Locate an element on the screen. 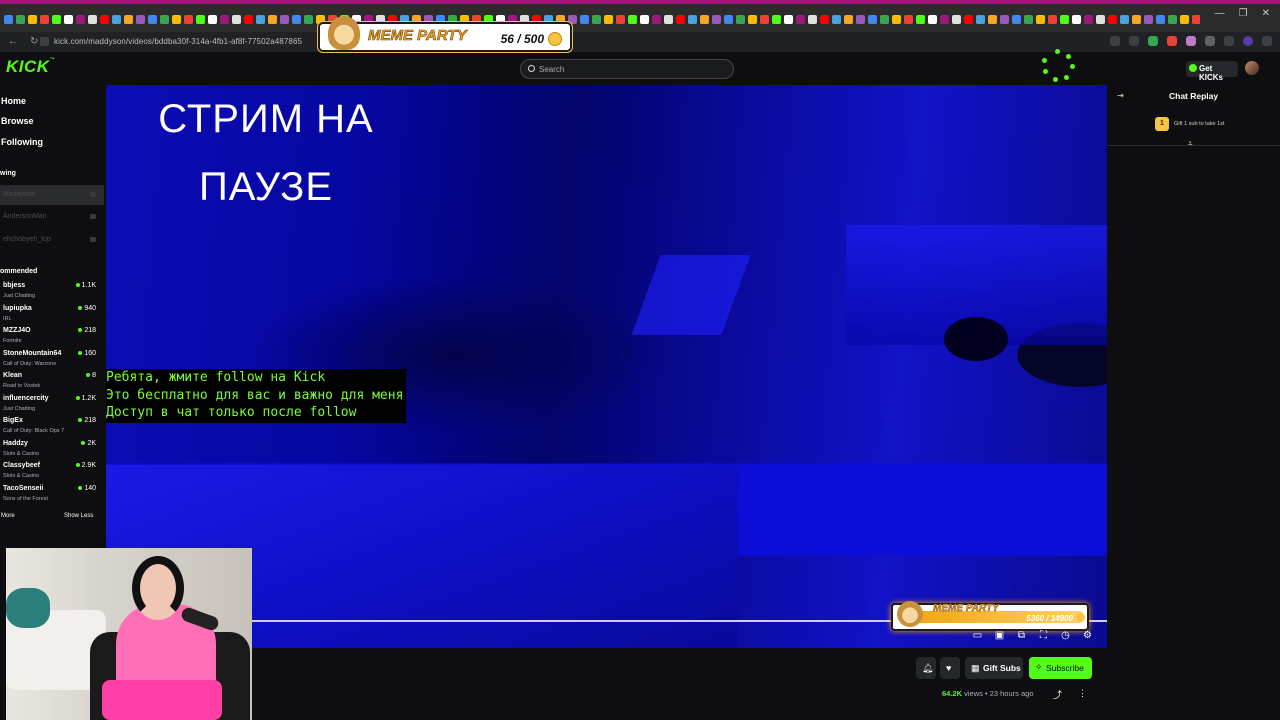 The image size is (1280, 720). recommended-channel: Klean Road to Vostok 8 is located at coordinates (50, 383).